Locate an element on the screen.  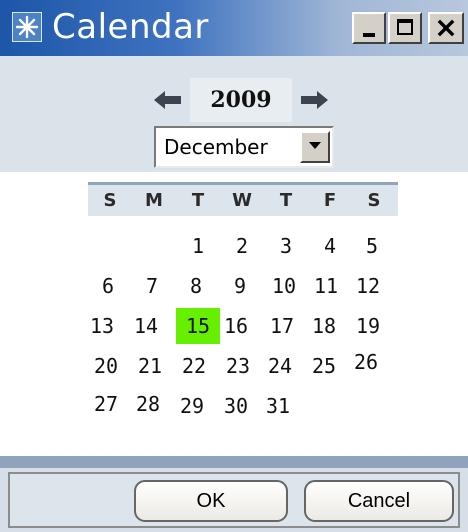
year-label: 2009 is located at coordinates (241, 100).